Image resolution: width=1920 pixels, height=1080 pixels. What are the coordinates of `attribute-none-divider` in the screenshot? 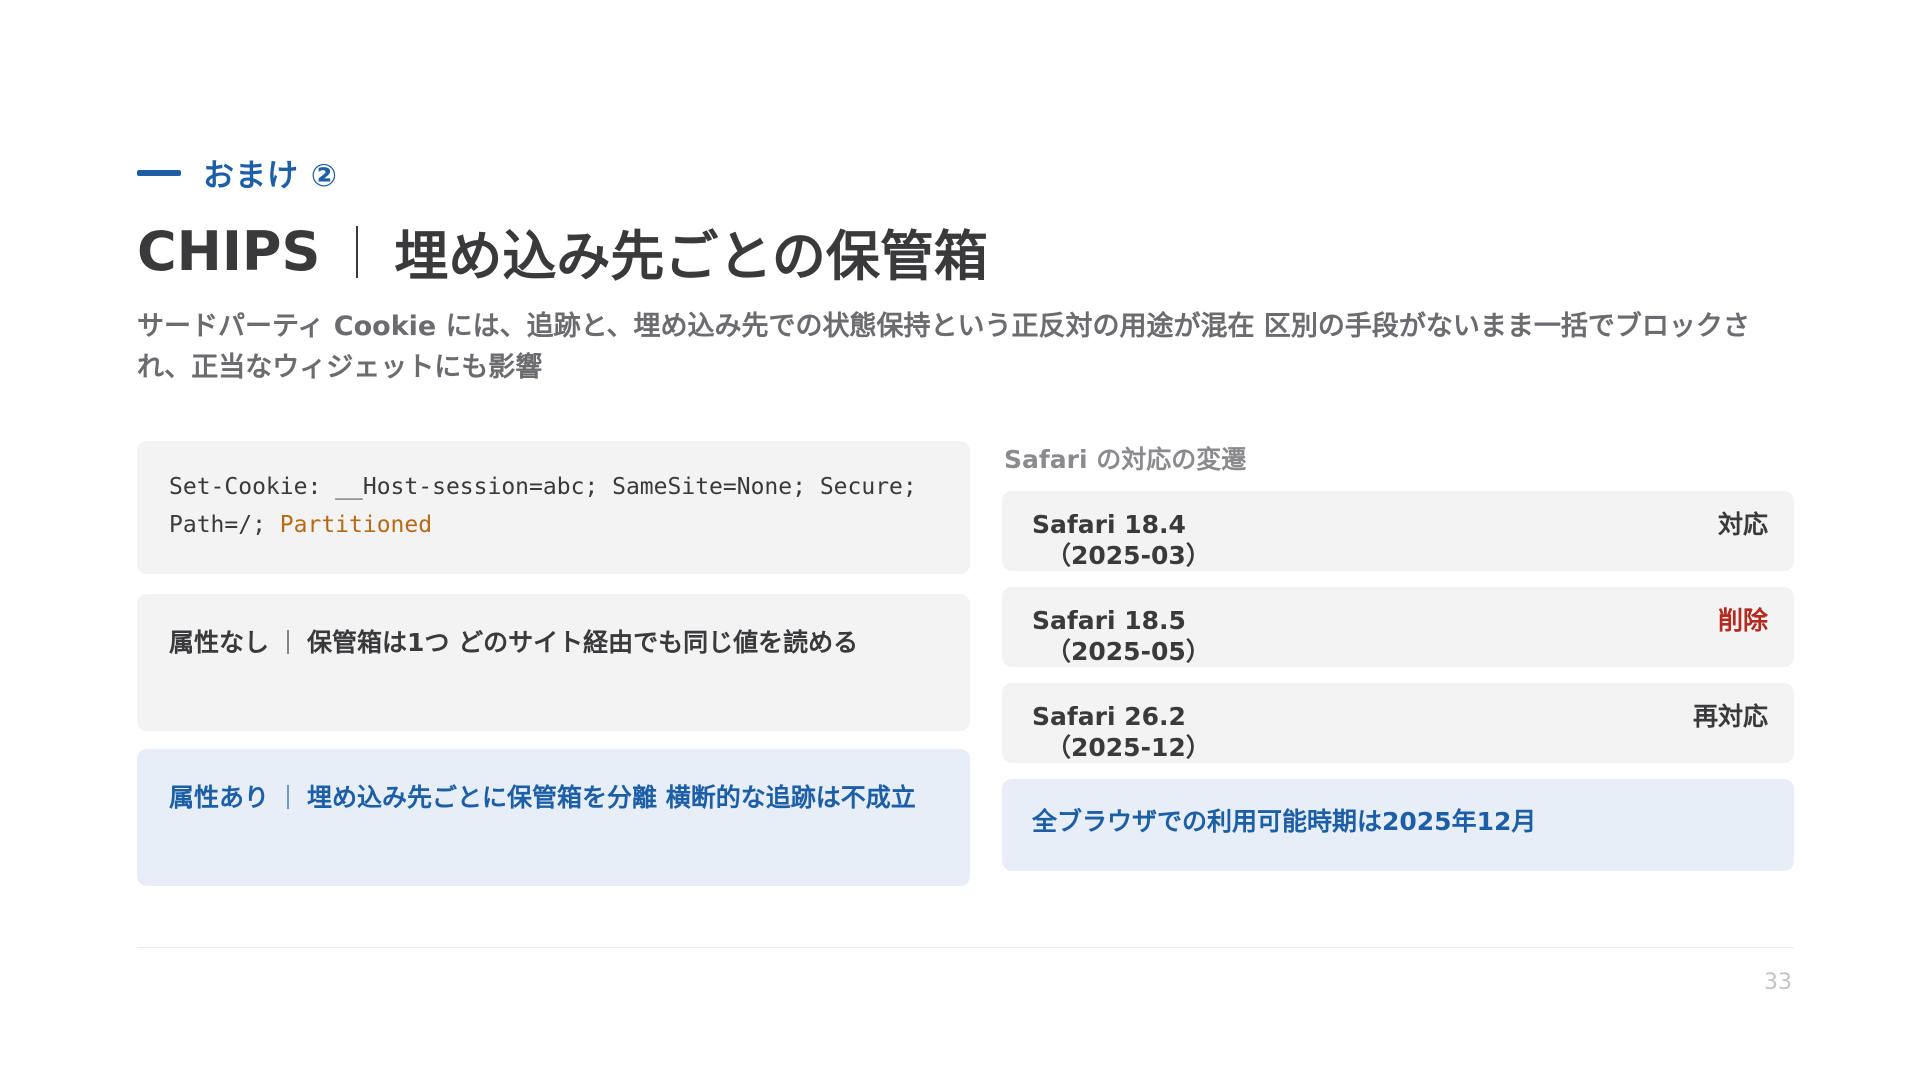 It's located at (288, 642).